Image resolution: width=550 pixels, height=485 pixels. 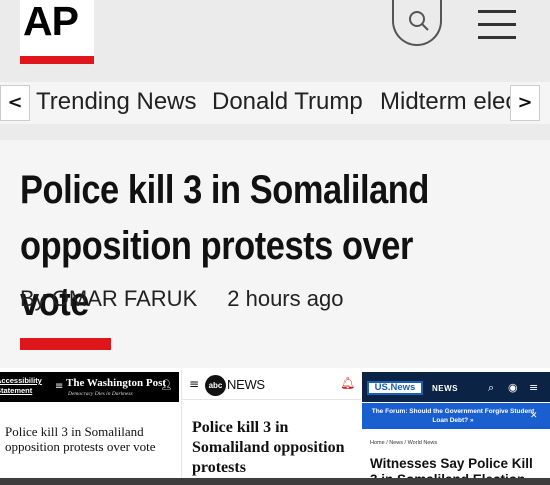 What do you see at coordinates (445, 388) in the screenshot?
I see `usn-section-label: NEWS` at bounding box center [445, 388].